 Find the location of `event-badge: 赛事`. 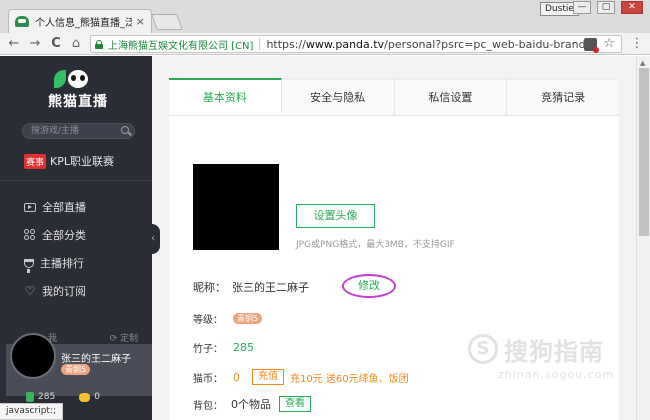

event-badge: 赛事 is located at coordinates (35, 161).